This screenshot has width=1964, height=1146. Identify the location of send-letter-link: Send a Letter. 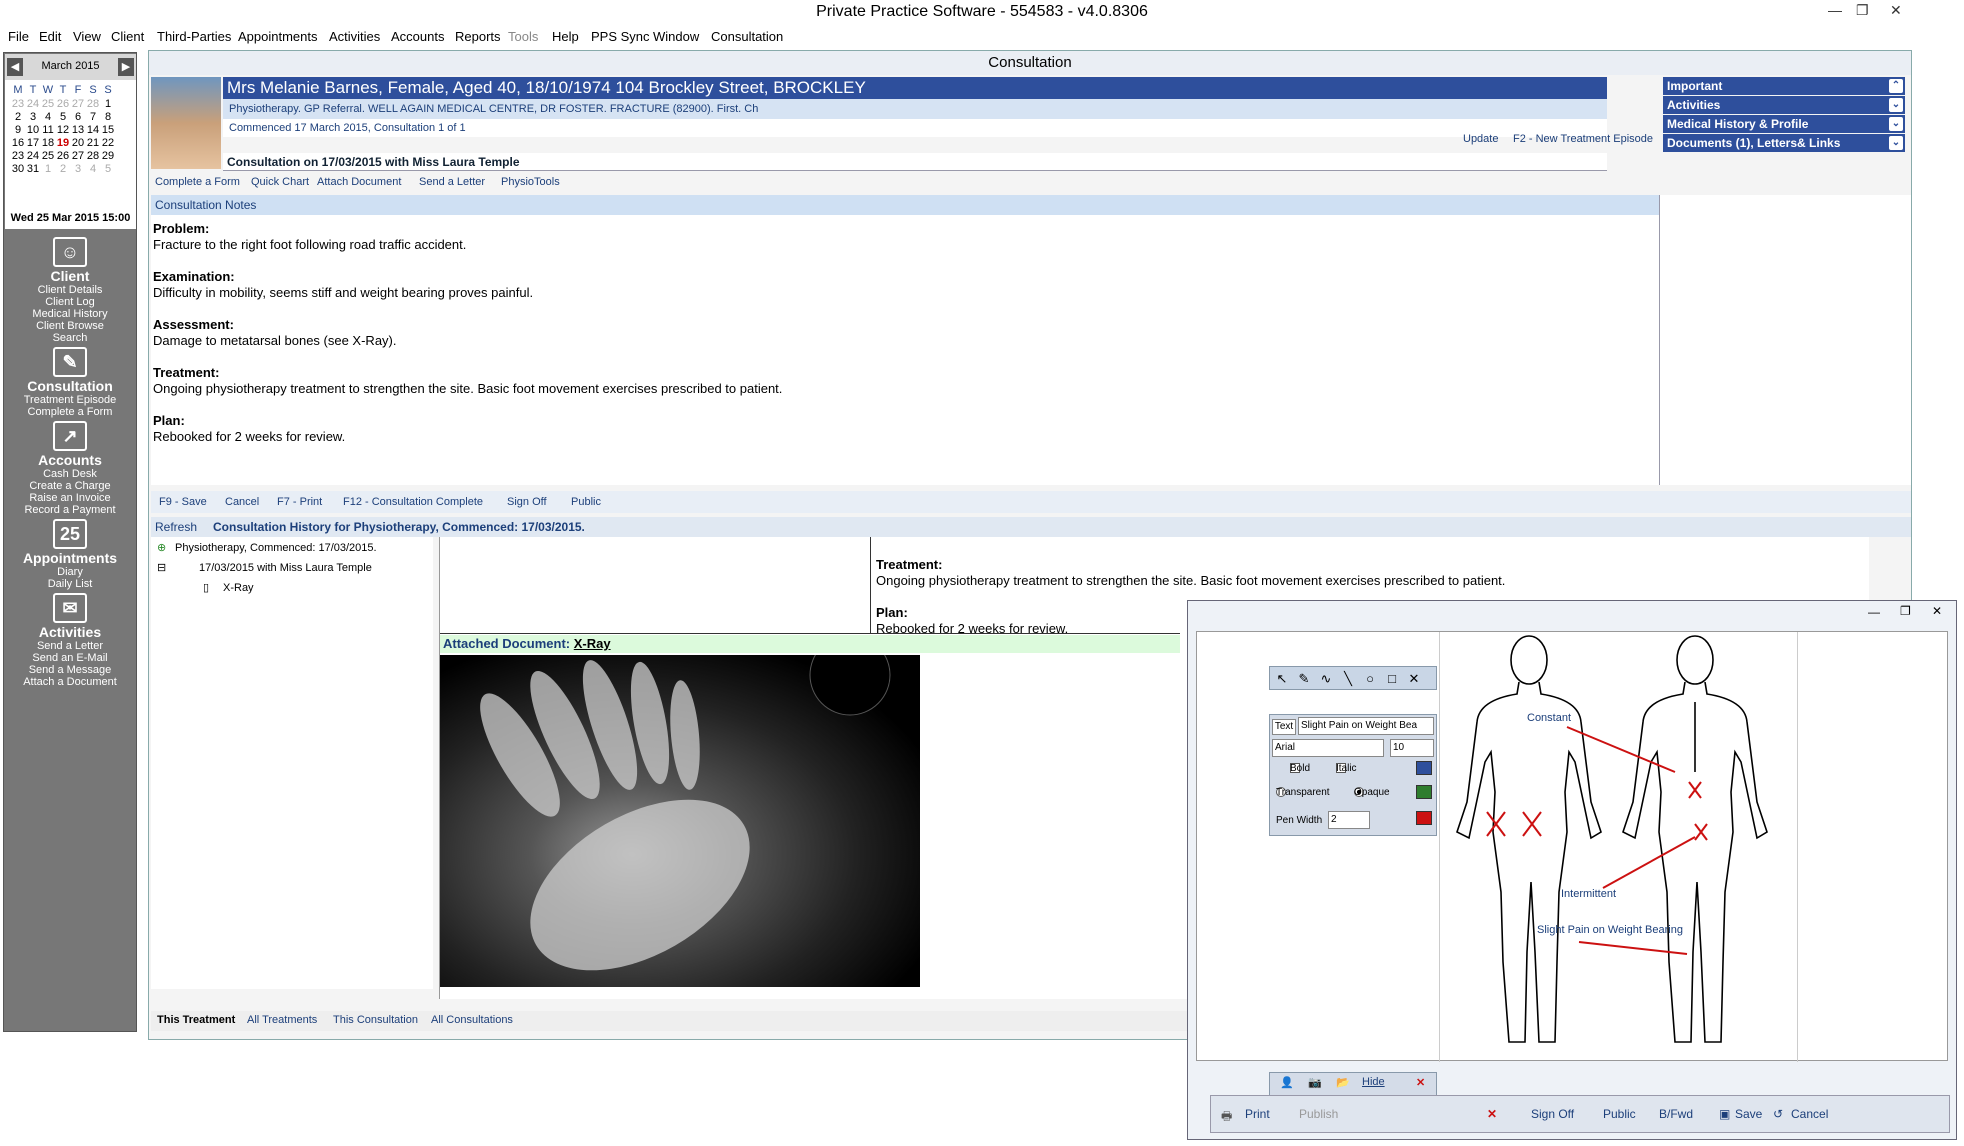
(452, 182).